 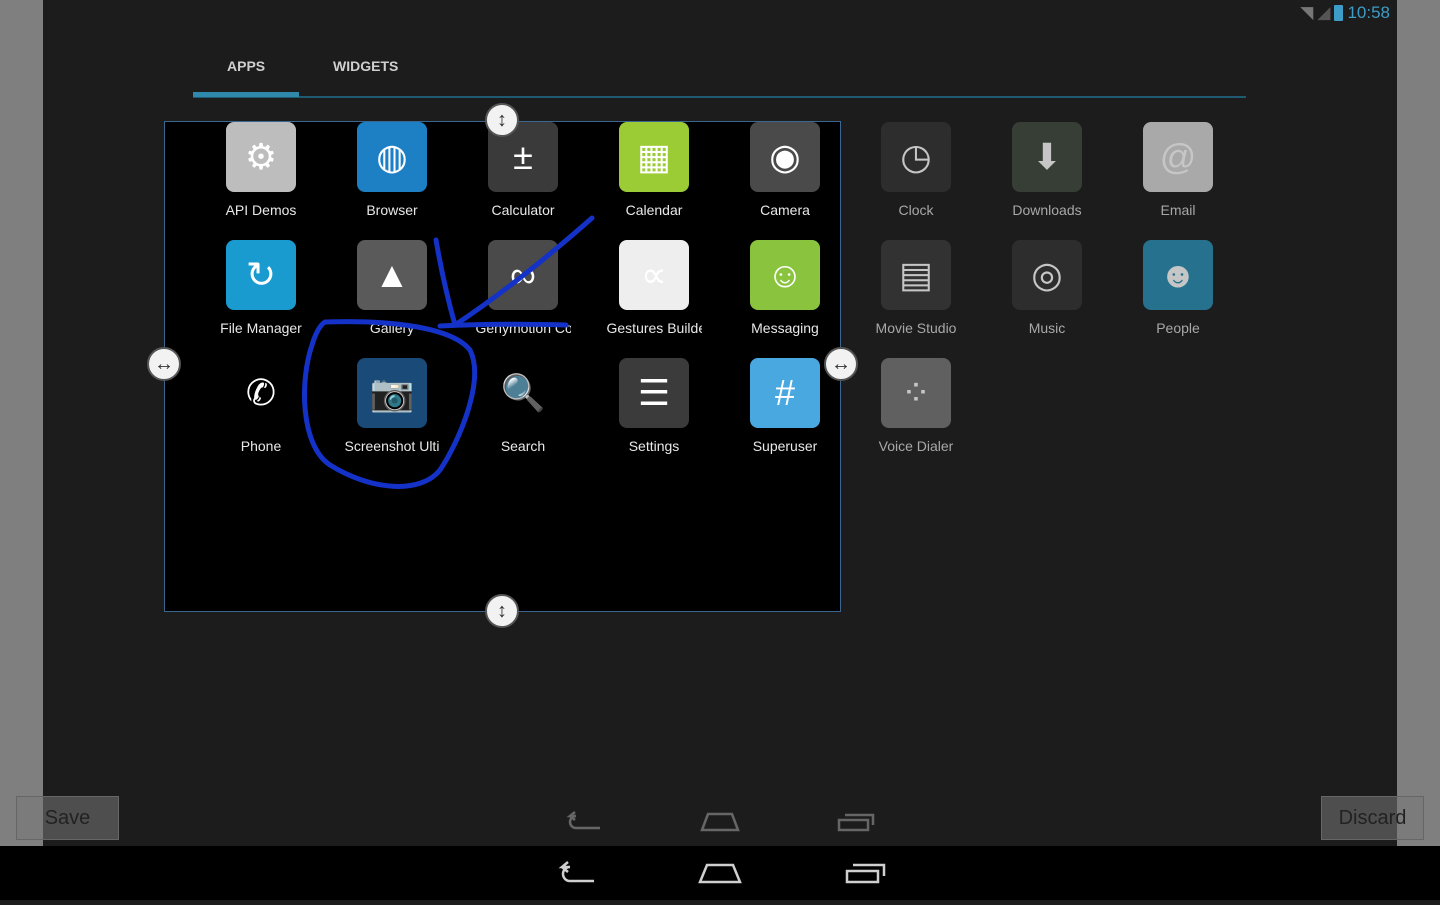 I want to click on app-label: Movie Studio, so click(x=916, y=328).